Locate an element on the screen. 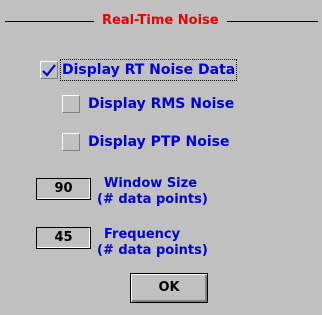  display-ptp-noise-label: Display PTP Noise is located at coordinates (159, 142).